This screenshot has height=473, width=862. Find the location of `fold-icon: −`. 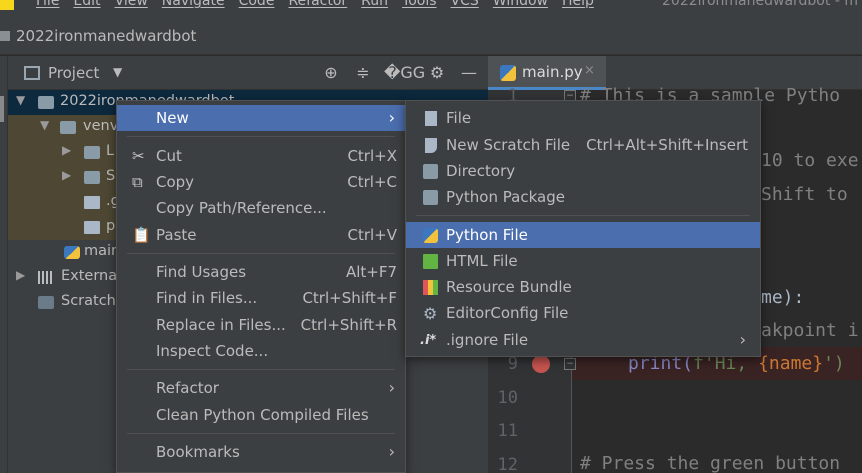

fold-icon: − is located at coordinates (570, 364).